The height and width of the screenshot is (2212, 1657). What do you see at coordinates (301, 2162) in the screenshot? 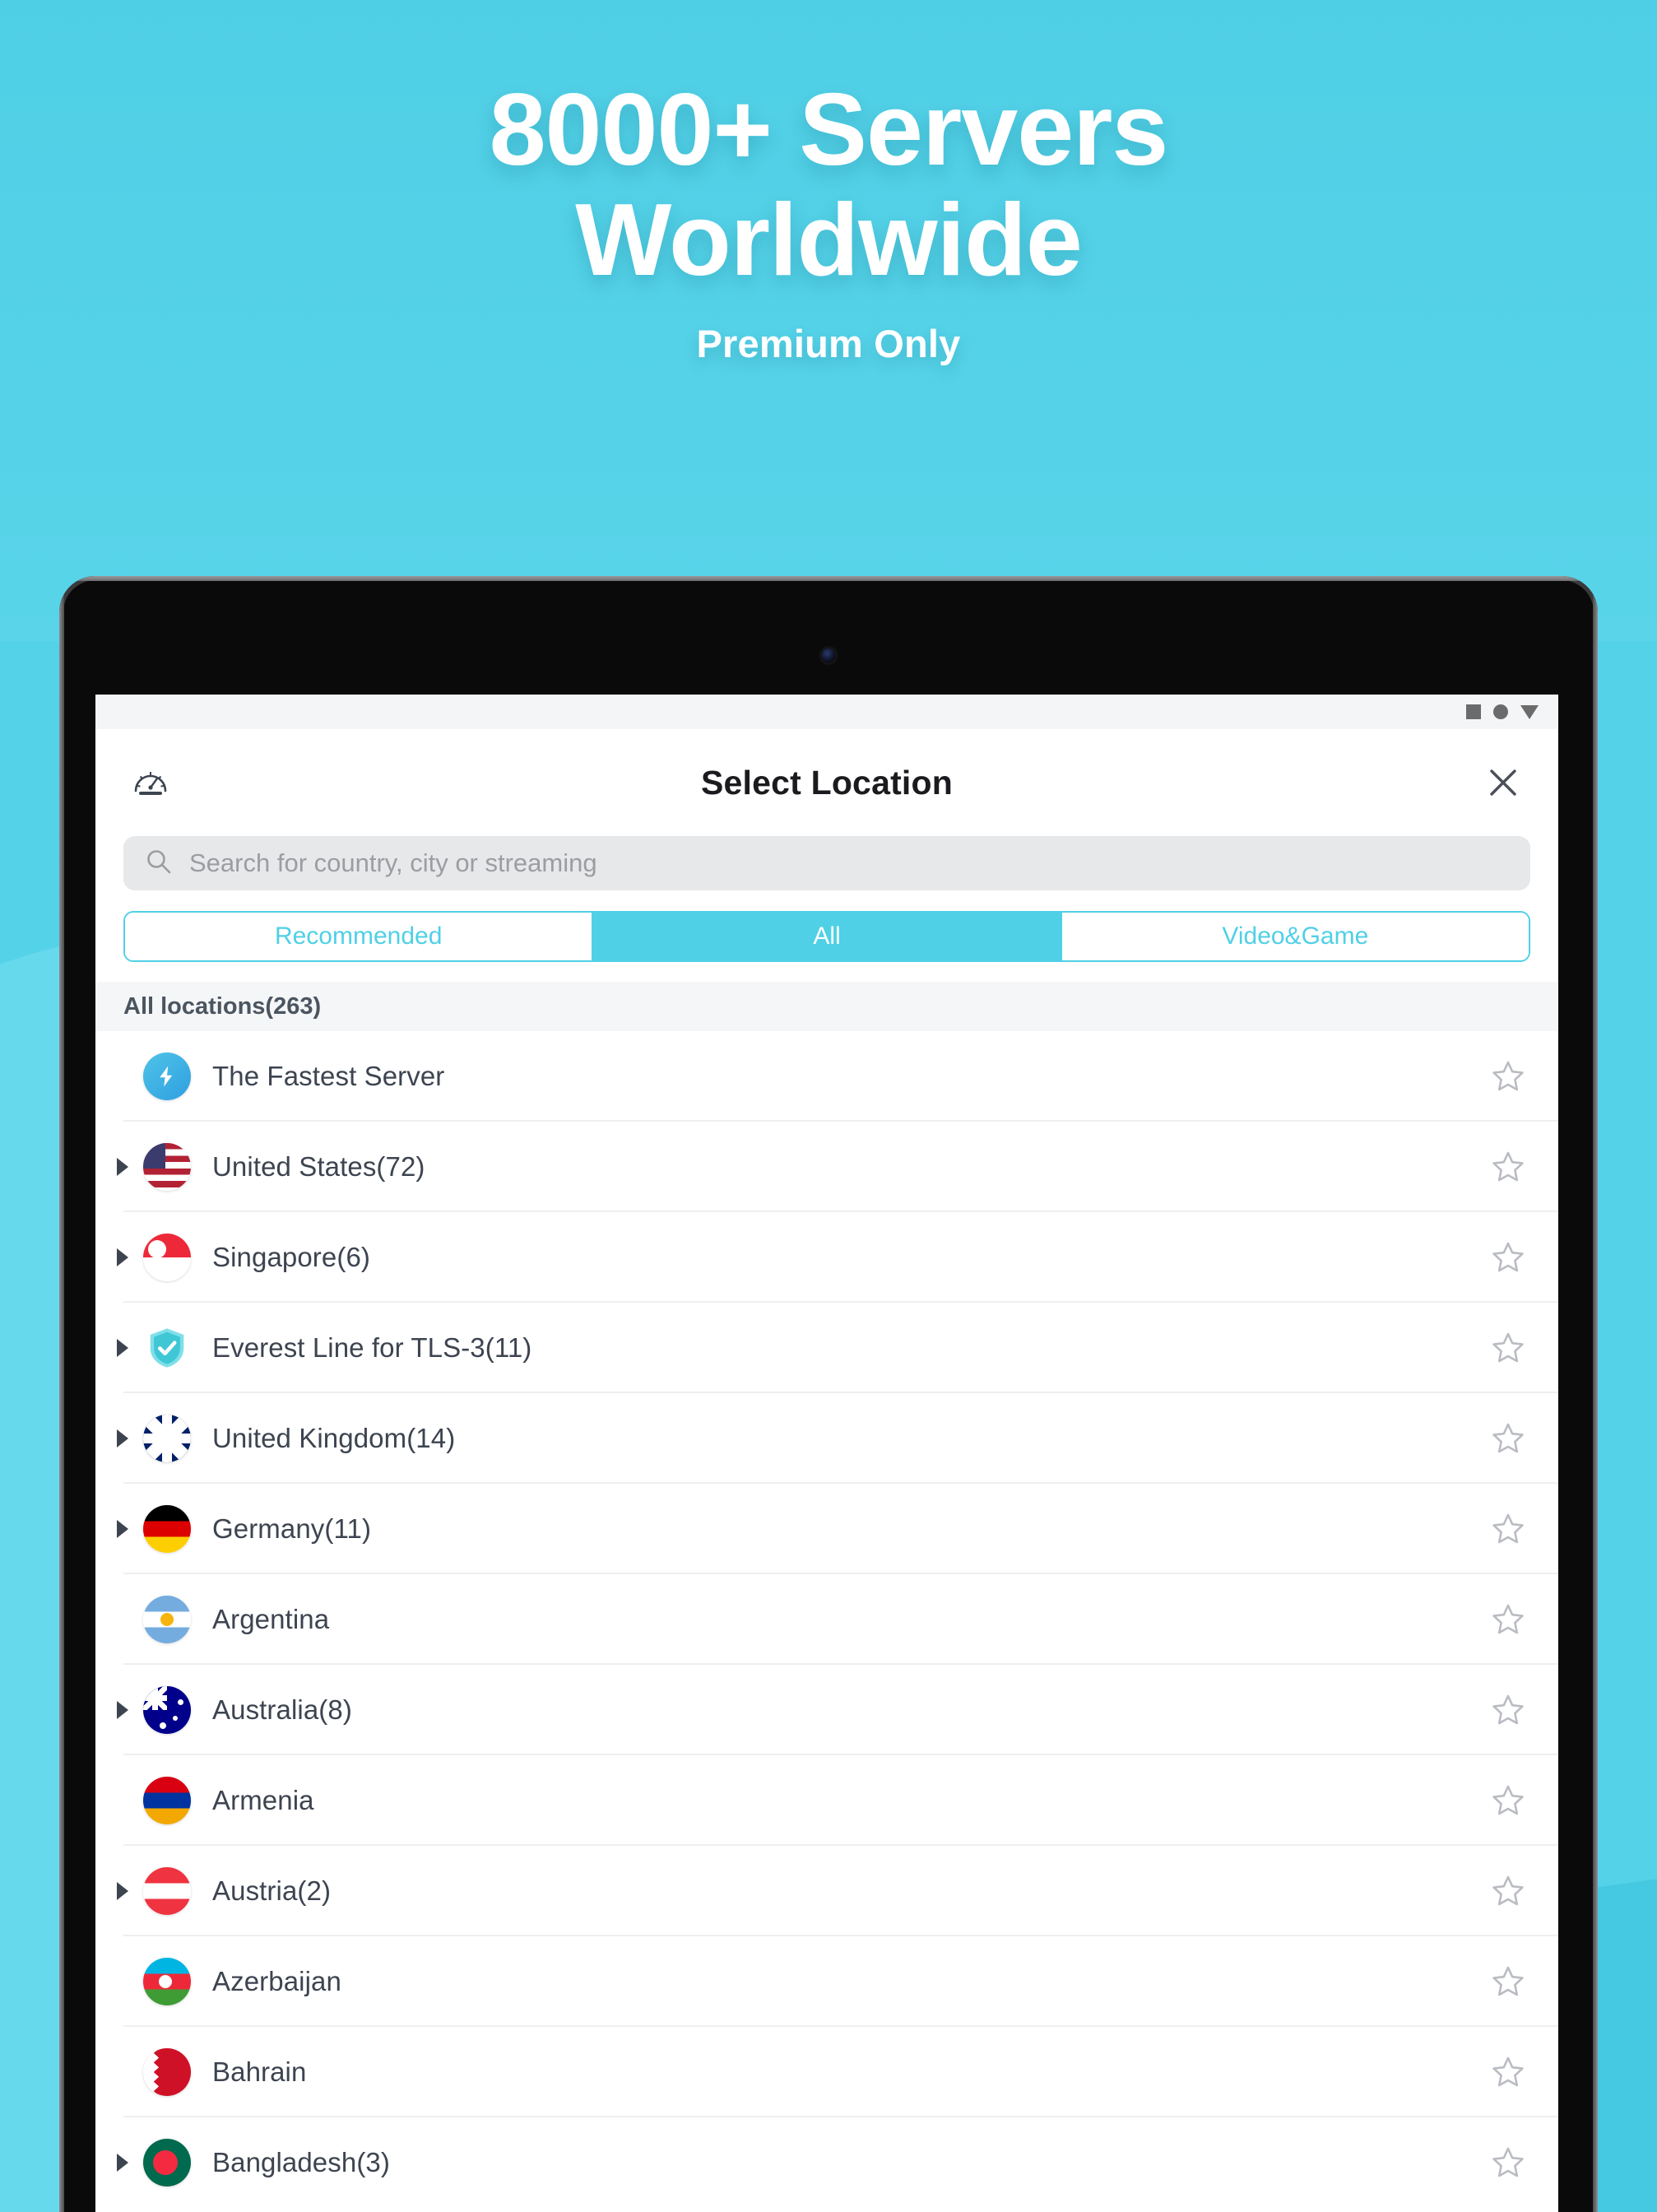
I see `list-item-label: Bangladesh(3)` at bounding box center [301, 2162].